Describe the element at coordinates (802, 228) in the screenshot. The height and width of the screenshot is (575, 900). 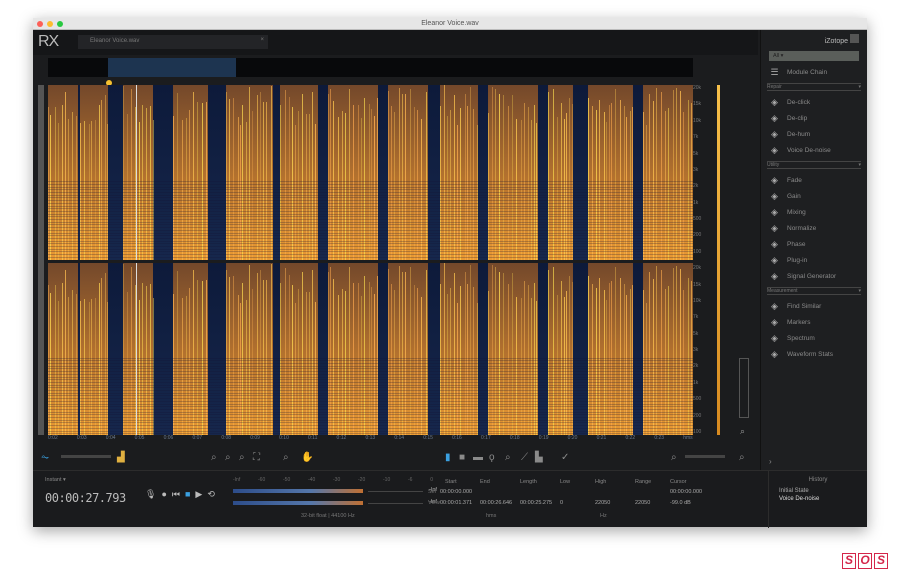
I see `module-label: Normalize` at that location.